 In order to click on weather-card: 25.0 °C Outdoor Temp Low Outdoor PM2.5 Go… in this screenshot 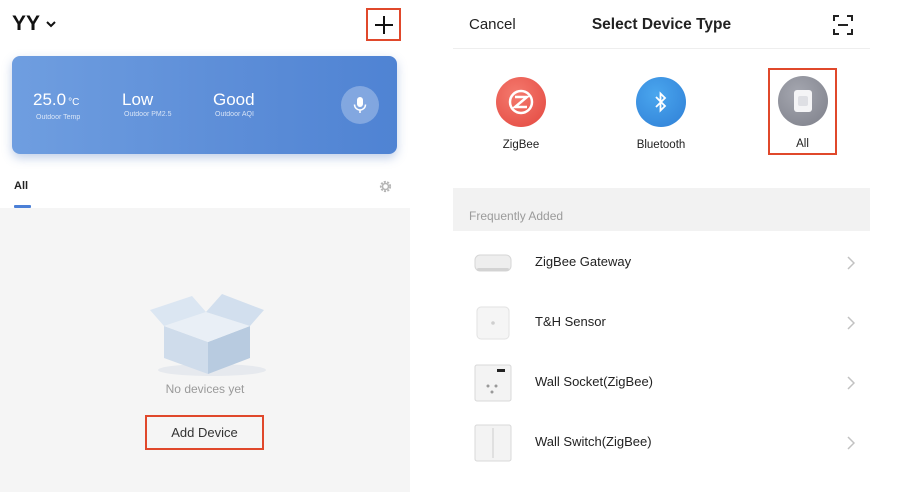, I will do `click(204, 105)`.